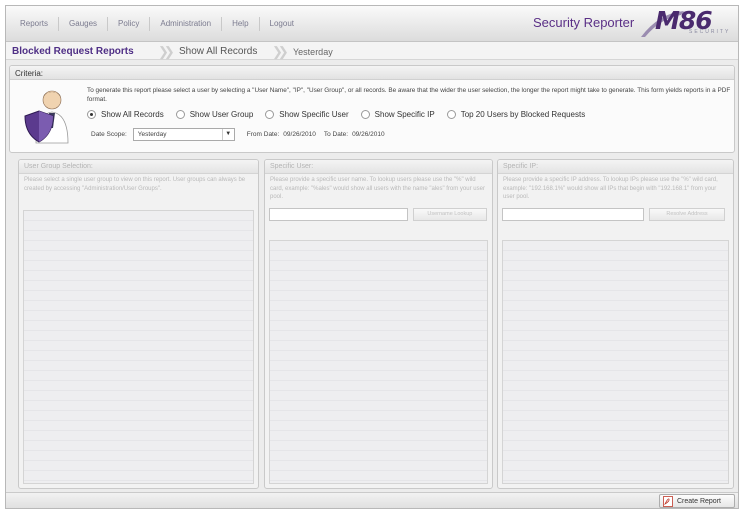  Describe the element at coordinates (263, 134) in the screenshot. I see `from-date-label: From Date:` at that location.